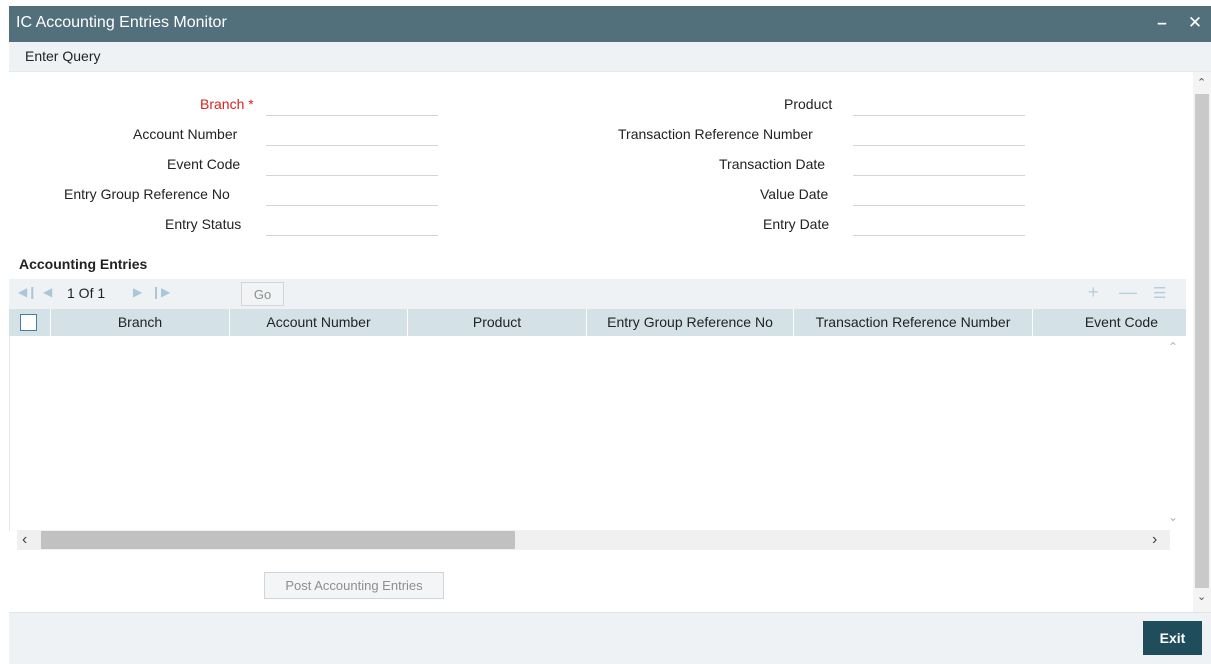 The width and height of the screenshot is (1211, 664). I want to click on plus-icon: +, so click(1093, 292).